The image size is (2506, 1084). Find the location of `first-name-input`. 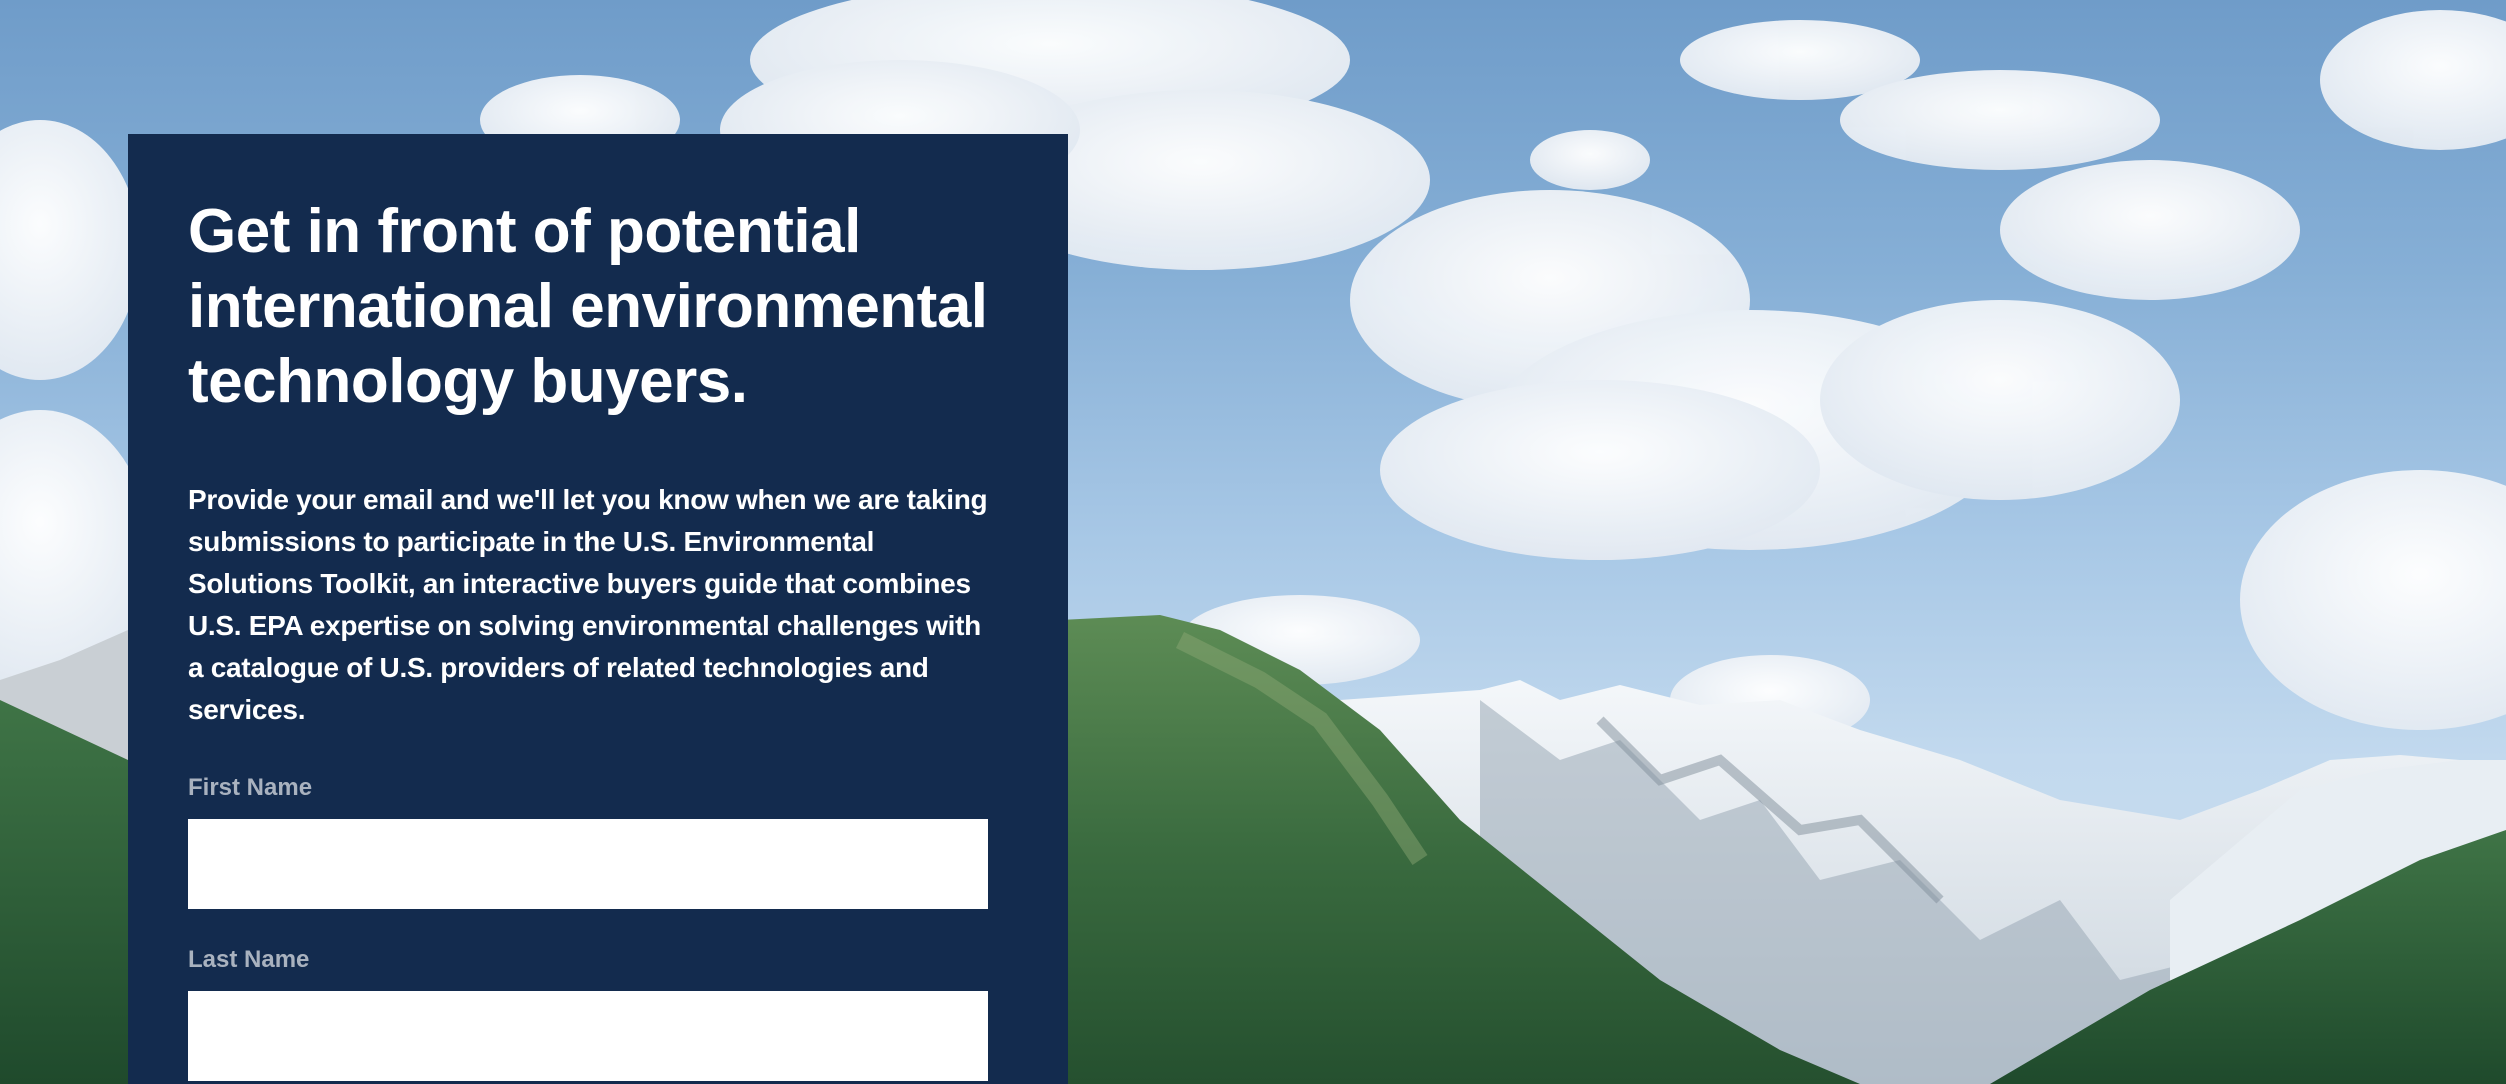

first-name-input is located at coordinates (588, 864).